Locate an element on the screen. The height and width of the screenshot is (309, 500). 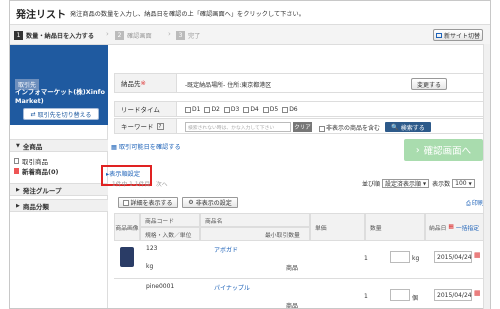
sidebar-item-new-products: 新着商品(0) is located at coordinates (36, 171).